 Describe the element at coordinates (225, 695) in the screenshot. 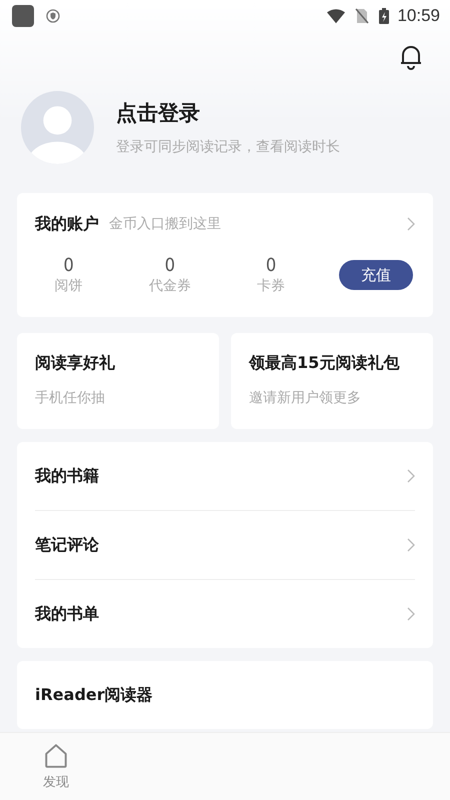

I see `menu-item: iReader阅读器` at that location.